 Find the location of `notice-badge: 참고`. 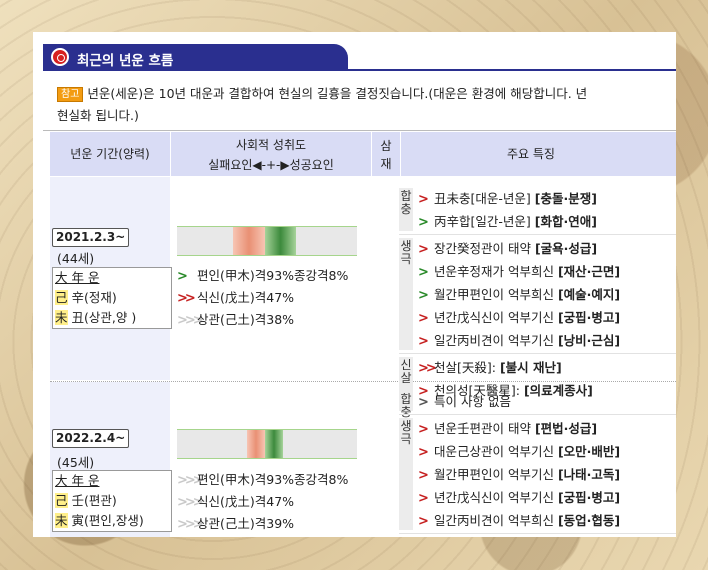

notice-badge: 참고 is located at coordinates (70, 94).